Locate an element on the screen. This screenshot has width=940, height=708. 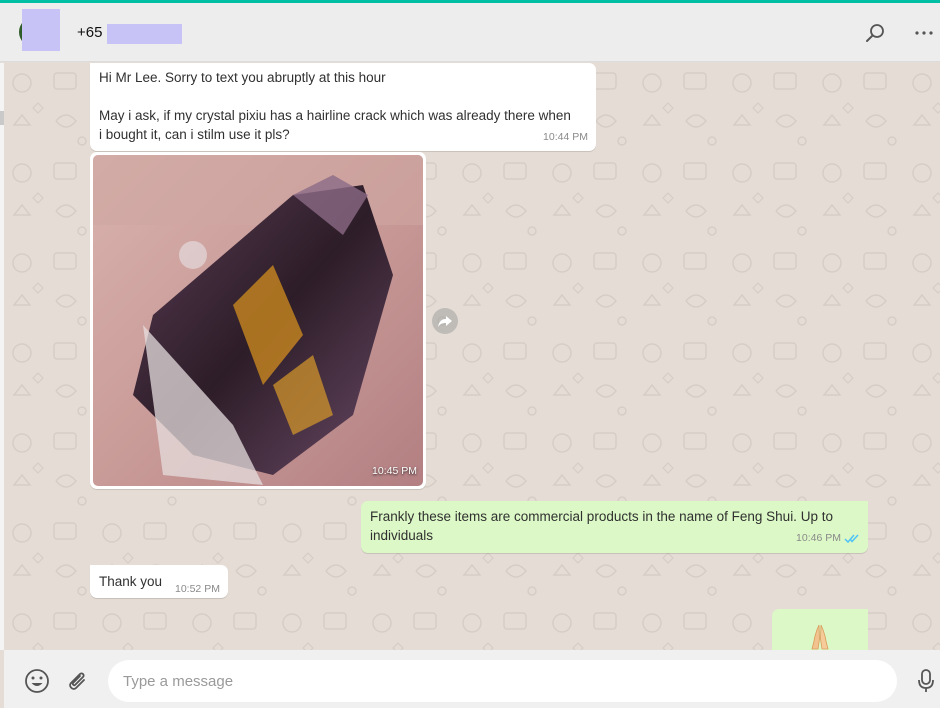
message-time: 10:46 PM is located at coordinates (818, 538).